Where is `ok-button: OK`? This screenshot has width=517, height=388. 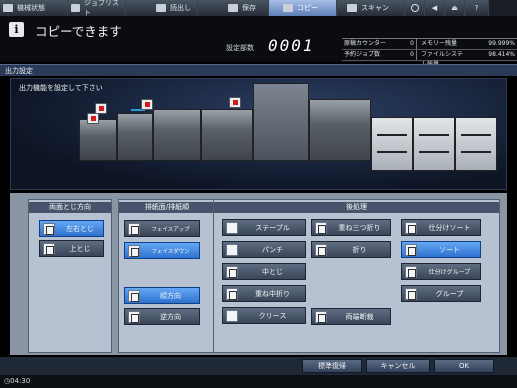 ok-button: OK is located at coordinates (464, 366).